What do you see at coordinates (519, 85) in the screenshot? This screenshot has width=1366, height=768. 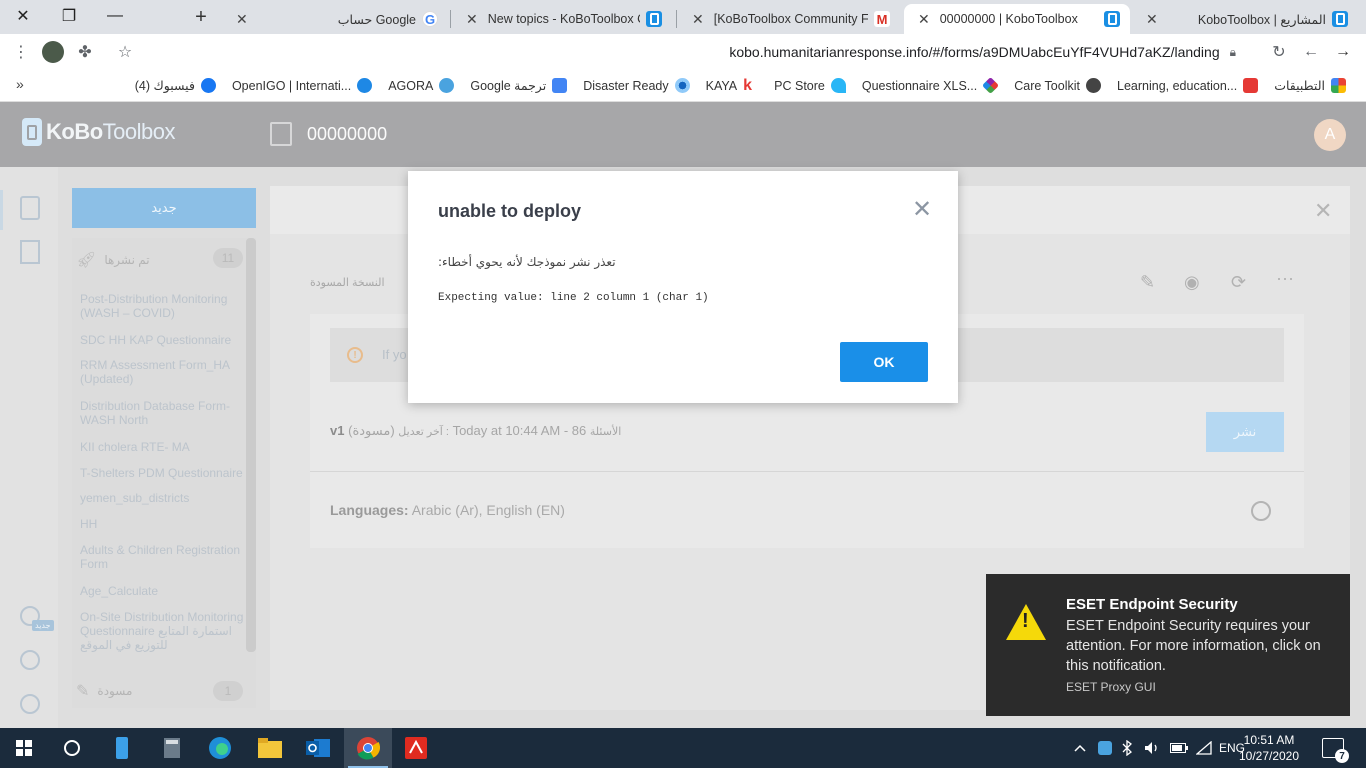 I see `bookmark-google-translate: Google ترجمة` at bounding box center [519, 85].